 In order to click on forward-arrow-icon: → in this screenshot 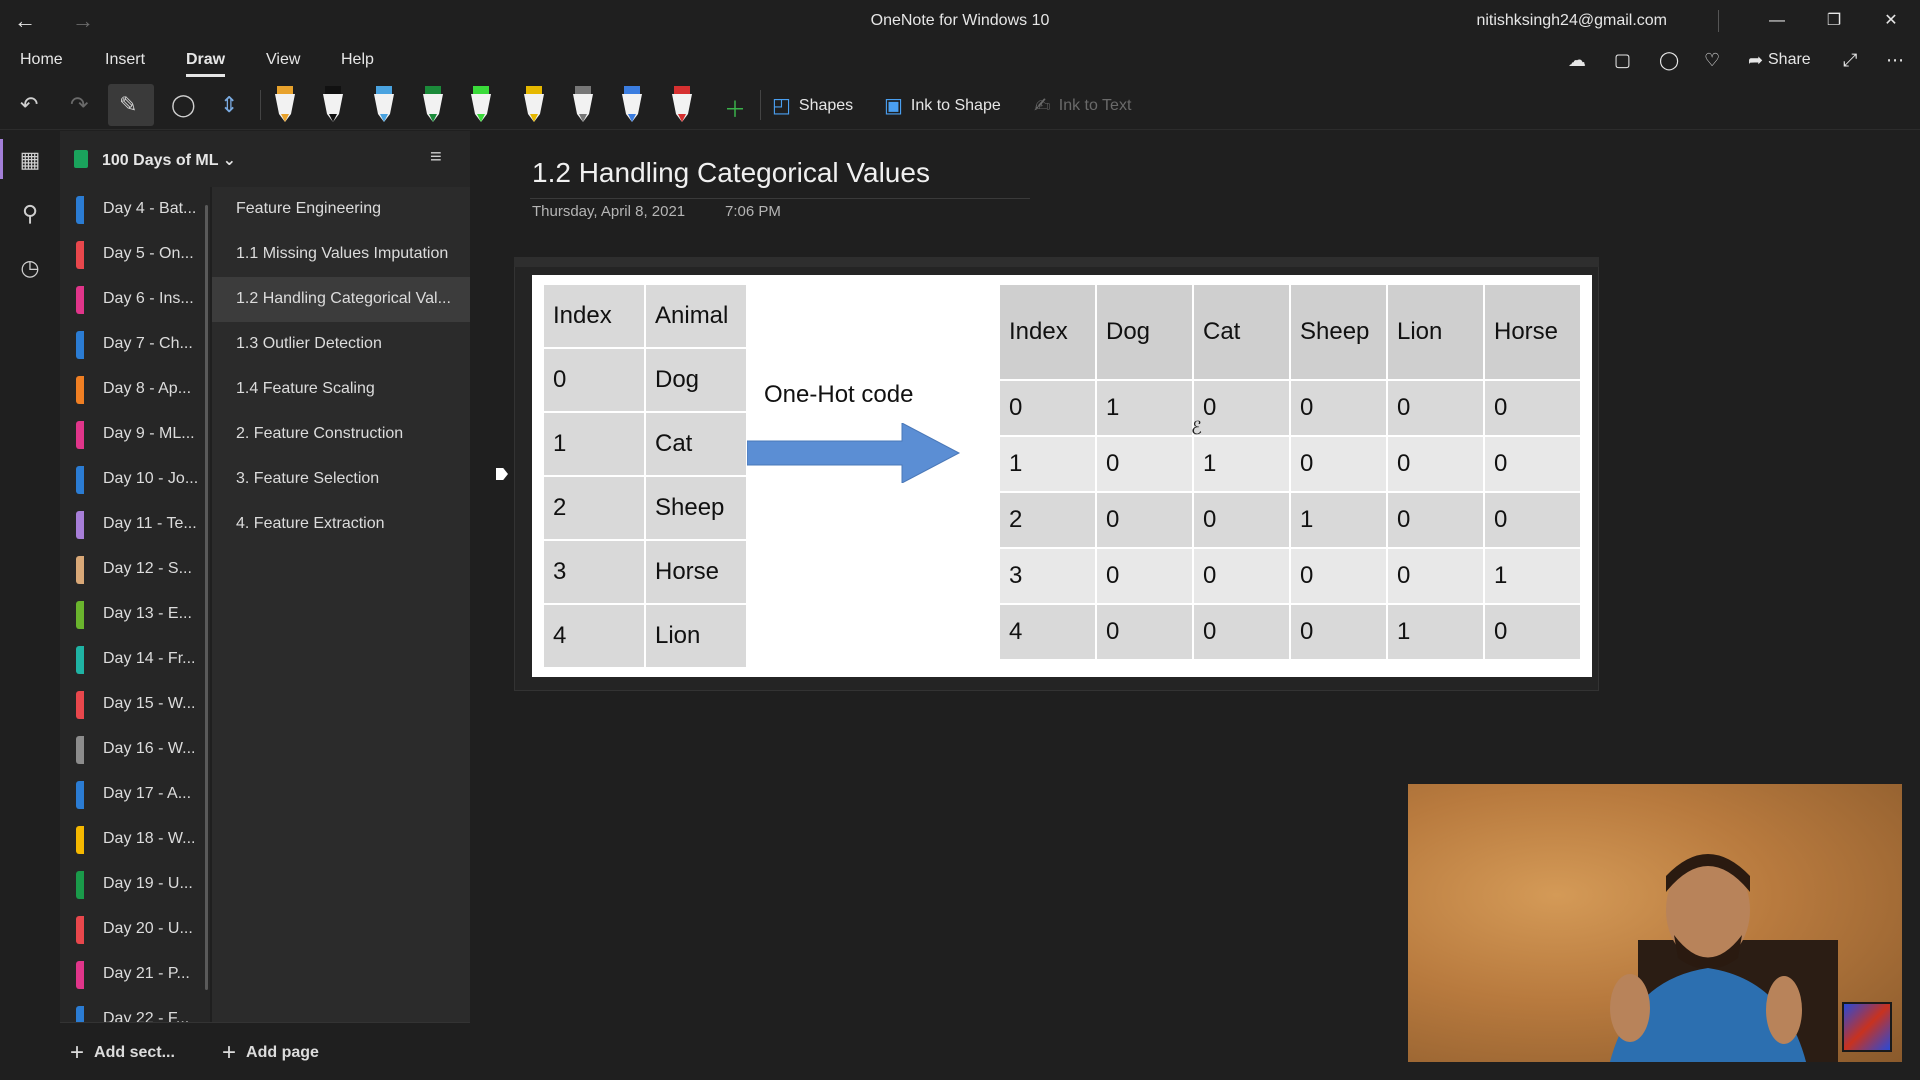, I will do `click(83, 21)`.